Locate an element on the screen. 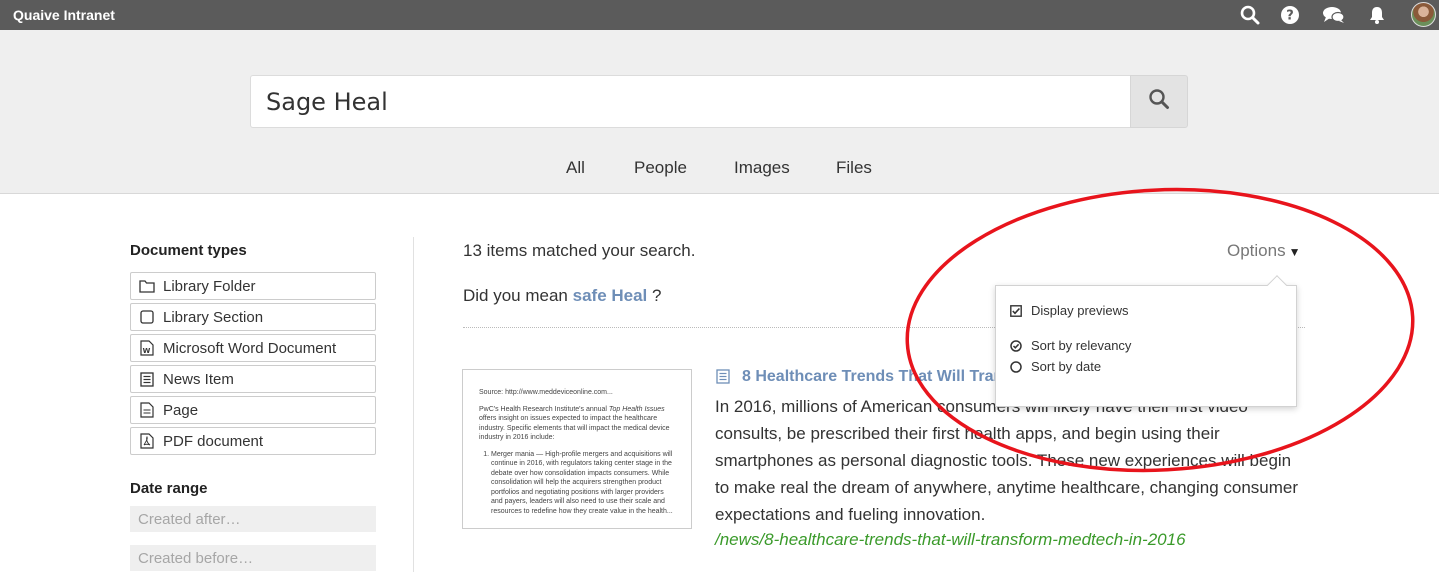 This screenshot has height=572, width=1439. facet-label: Microsoft Word Document is located at coordinates (250, 348).